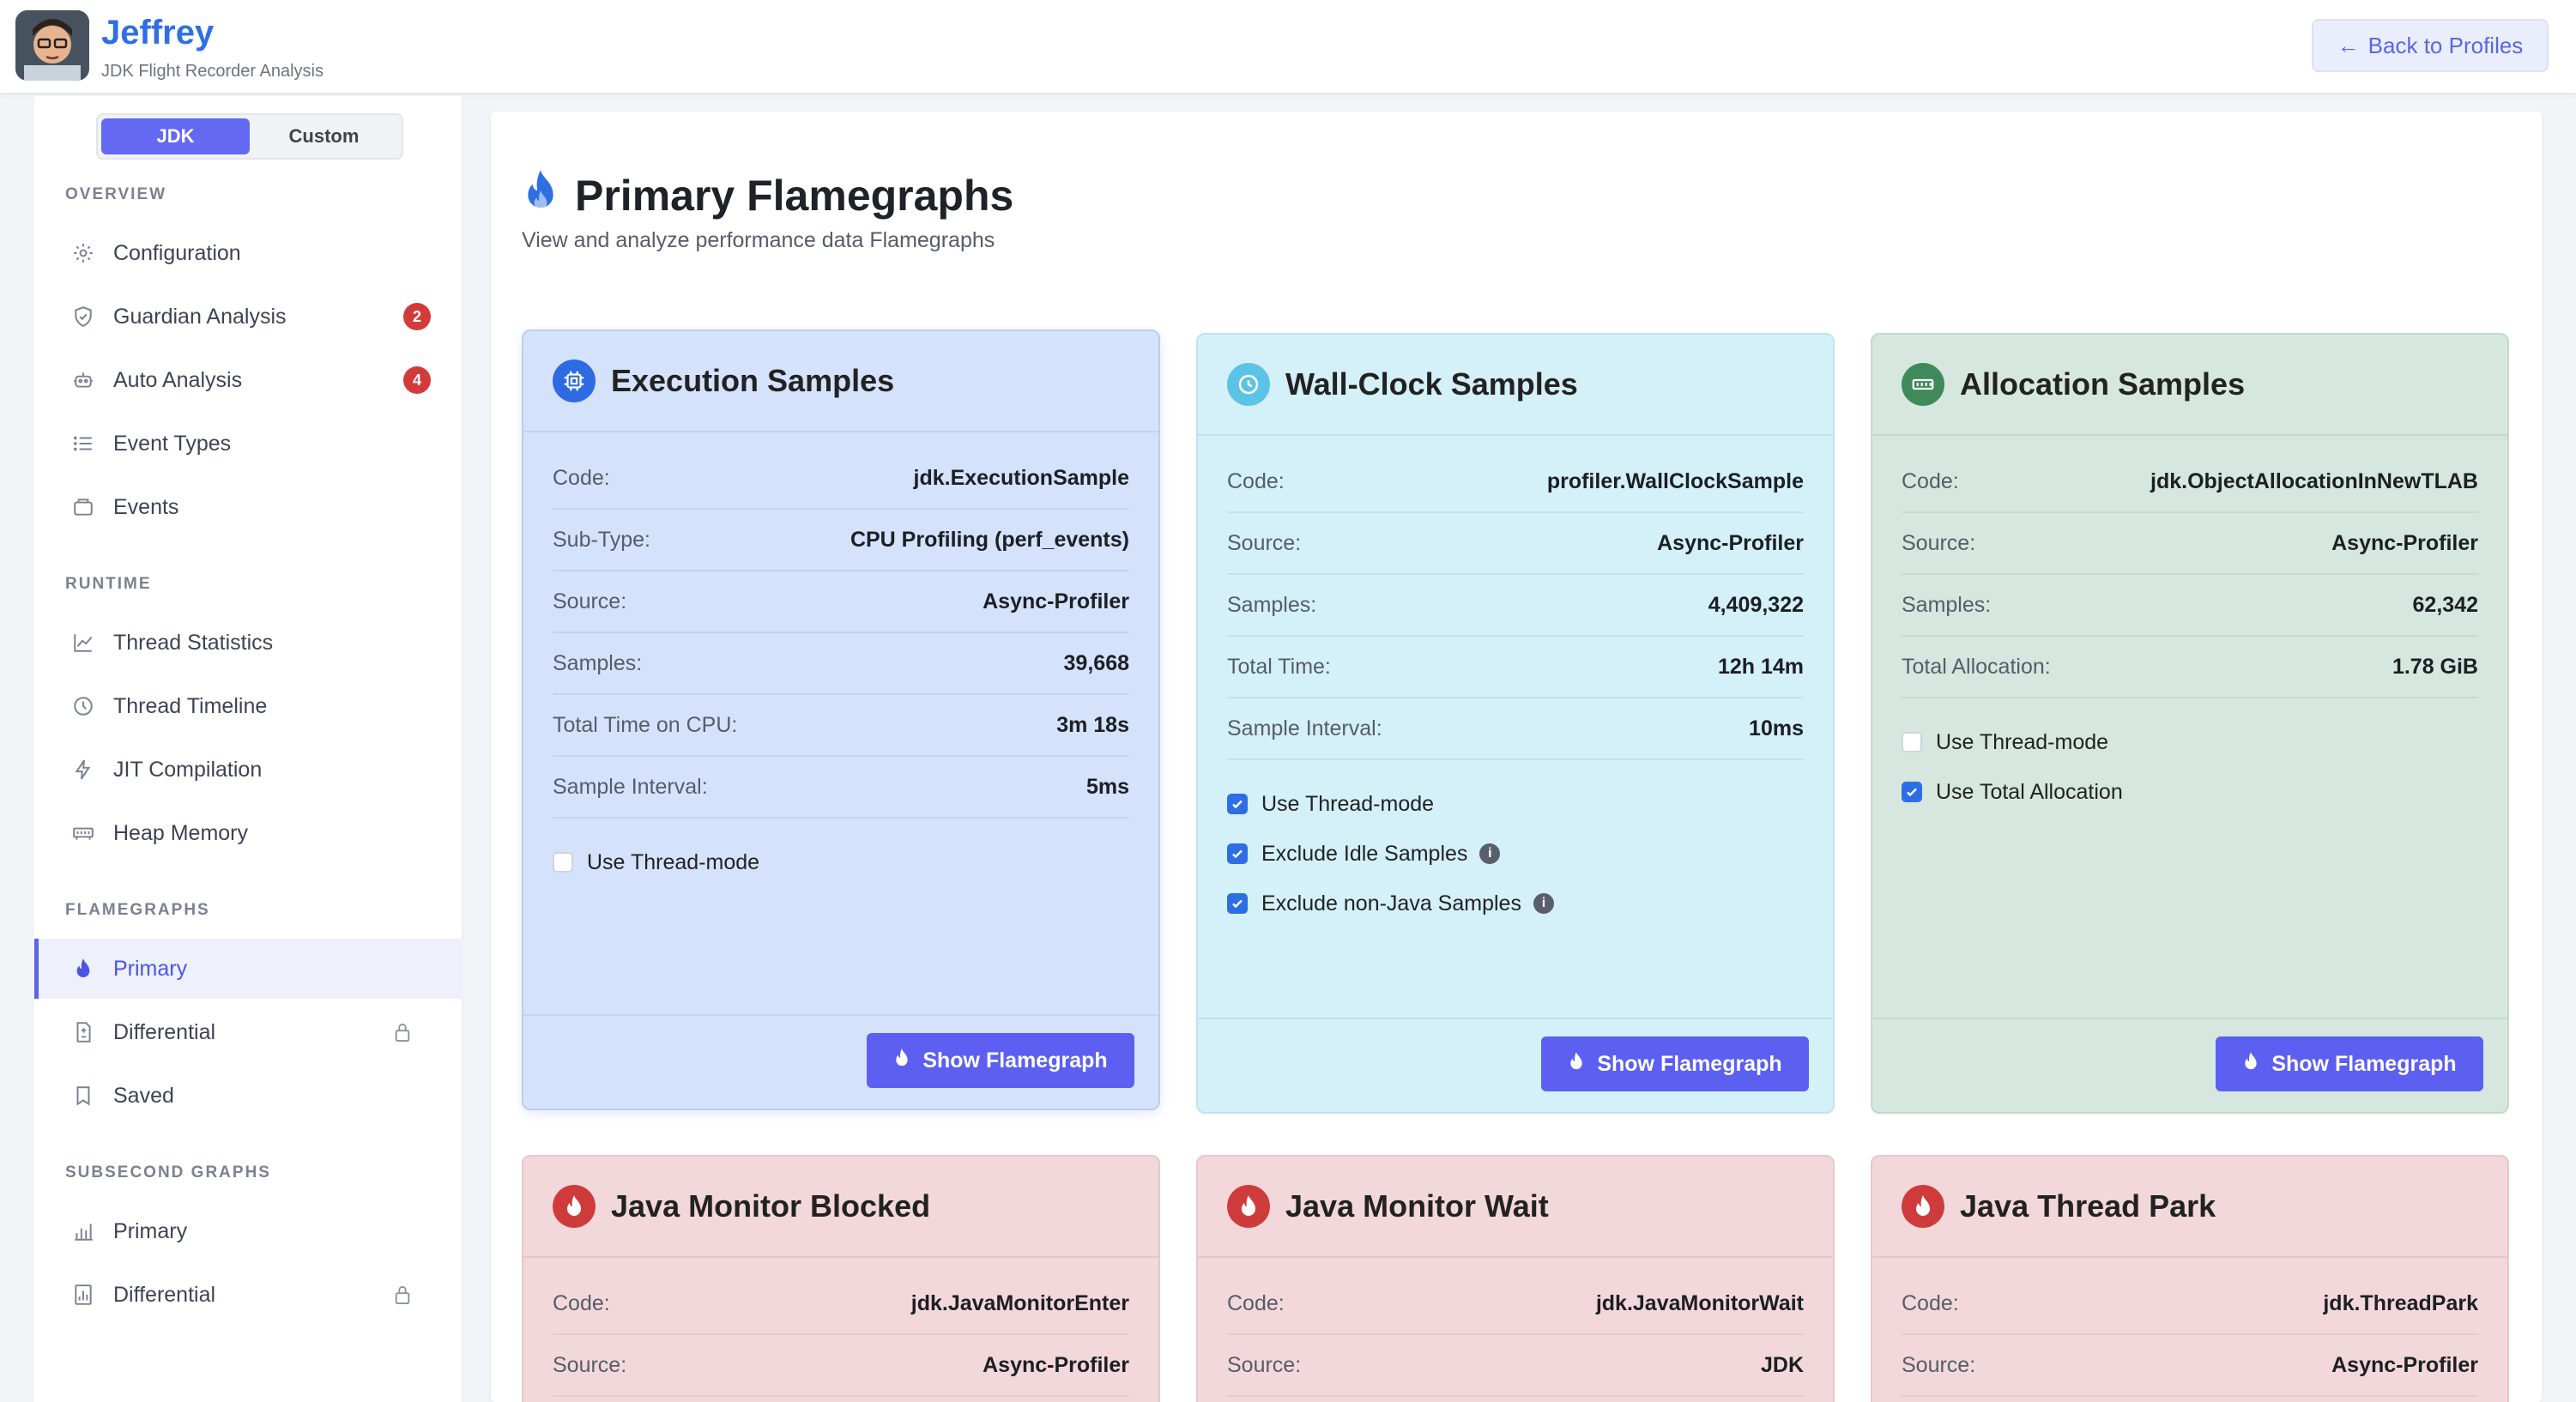 The image size is (2576, 1402). What do you see at coordinates (1515, 1327) in the screenshot?
I see `card-details: Code: jdk.JavaMonitorWait Source: JDK` at bounding box center [1515, 1327].